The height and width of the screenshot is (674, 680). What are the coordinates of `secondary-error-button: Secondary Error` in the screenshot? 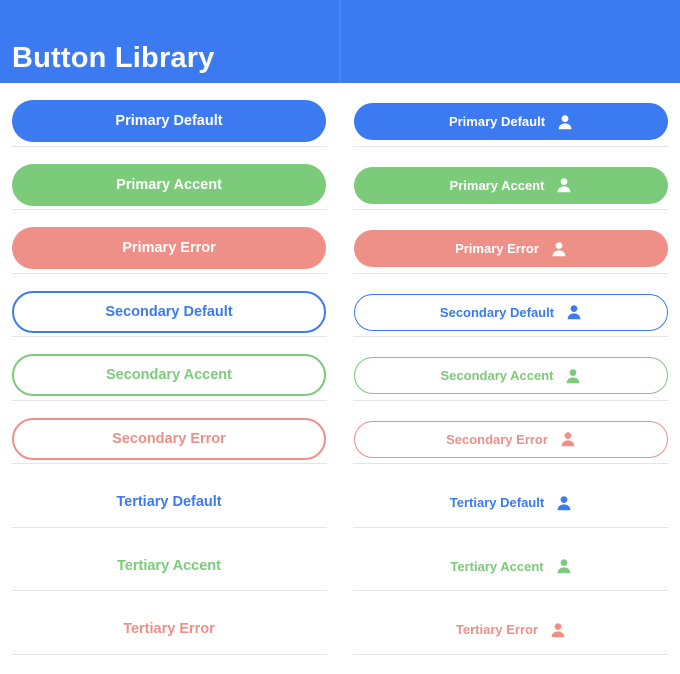 It's located at (169, 438).